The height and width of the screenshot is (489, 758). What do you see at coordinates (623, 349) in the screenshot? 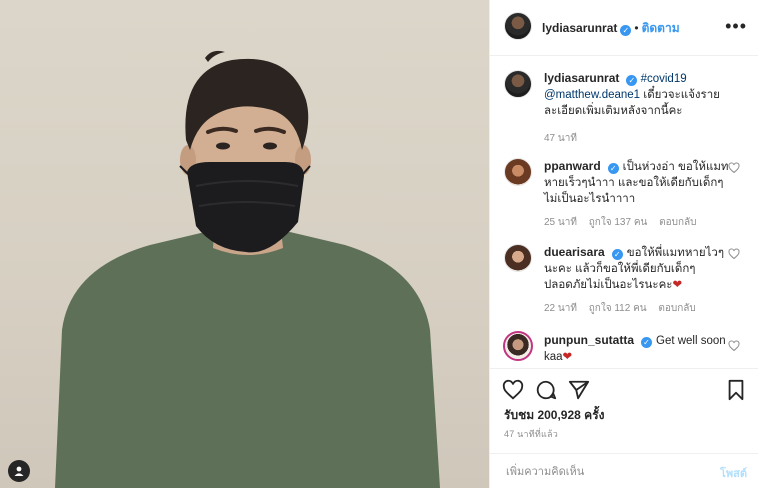
I see `comment-item: punpun_sutatta ✓ Get well soon kaa❤` at bounding box center [623, 349].